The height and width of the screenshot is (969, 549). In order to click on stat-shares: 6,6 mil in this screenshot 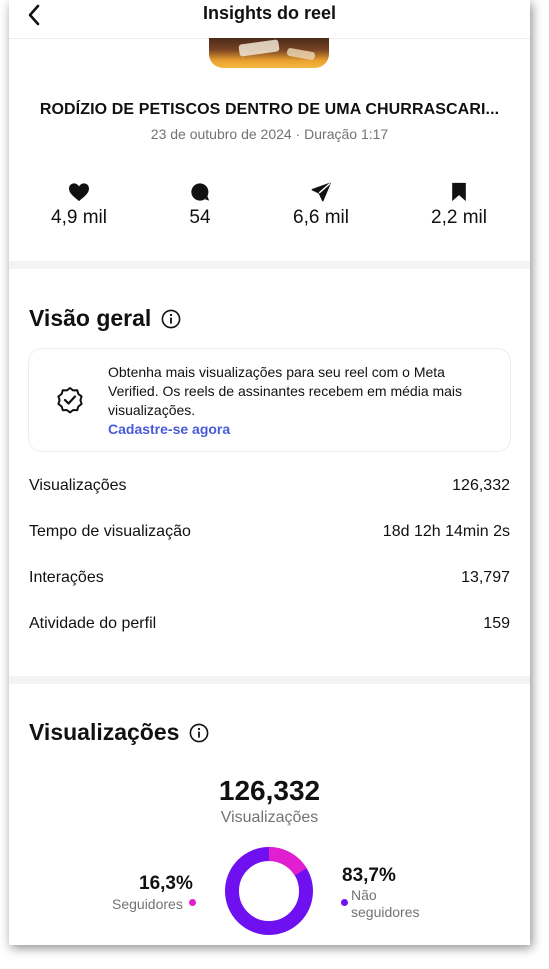, I will do `click(321, 204)`.